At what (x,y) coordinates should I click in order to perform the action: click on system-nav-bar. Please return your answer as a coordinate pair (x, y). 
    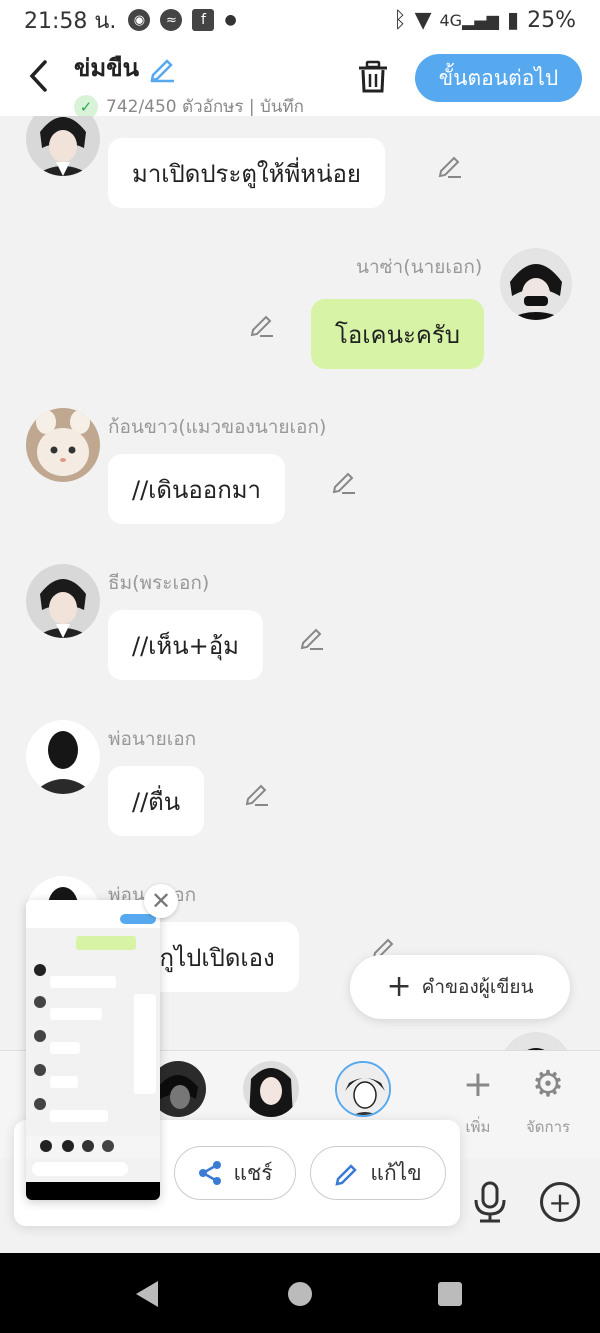
    Looking at the image, I should click on (300, 1293).